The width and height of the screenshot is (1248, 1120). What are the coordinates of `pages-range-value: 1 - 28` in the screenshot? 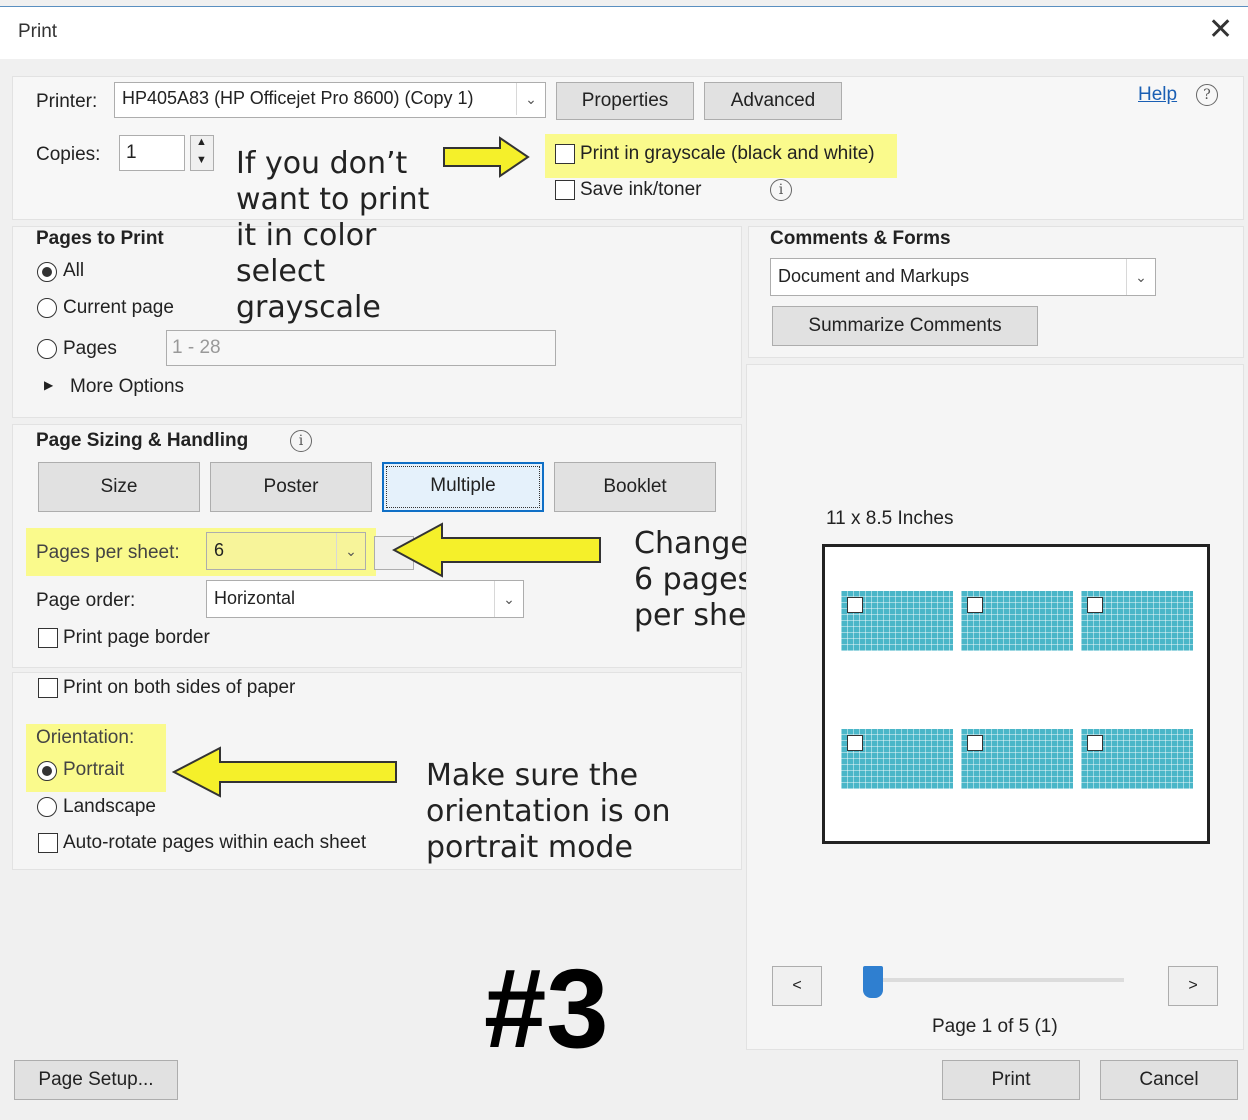 It's located at (196, 347).